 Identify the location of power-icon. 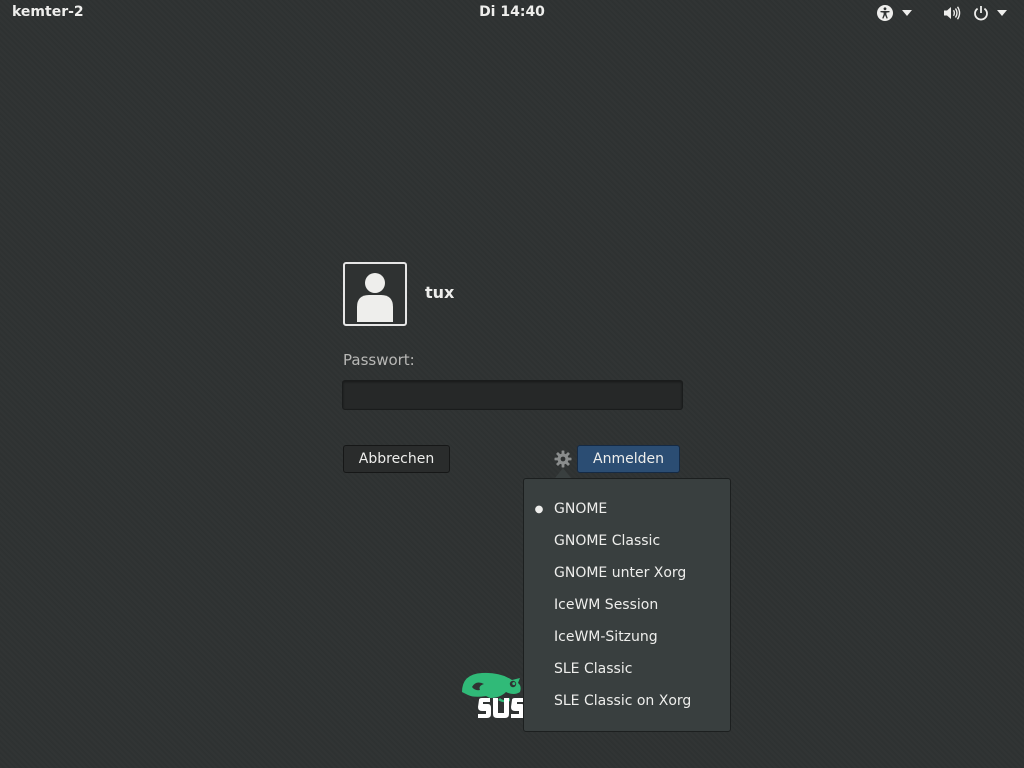
(981, 13).